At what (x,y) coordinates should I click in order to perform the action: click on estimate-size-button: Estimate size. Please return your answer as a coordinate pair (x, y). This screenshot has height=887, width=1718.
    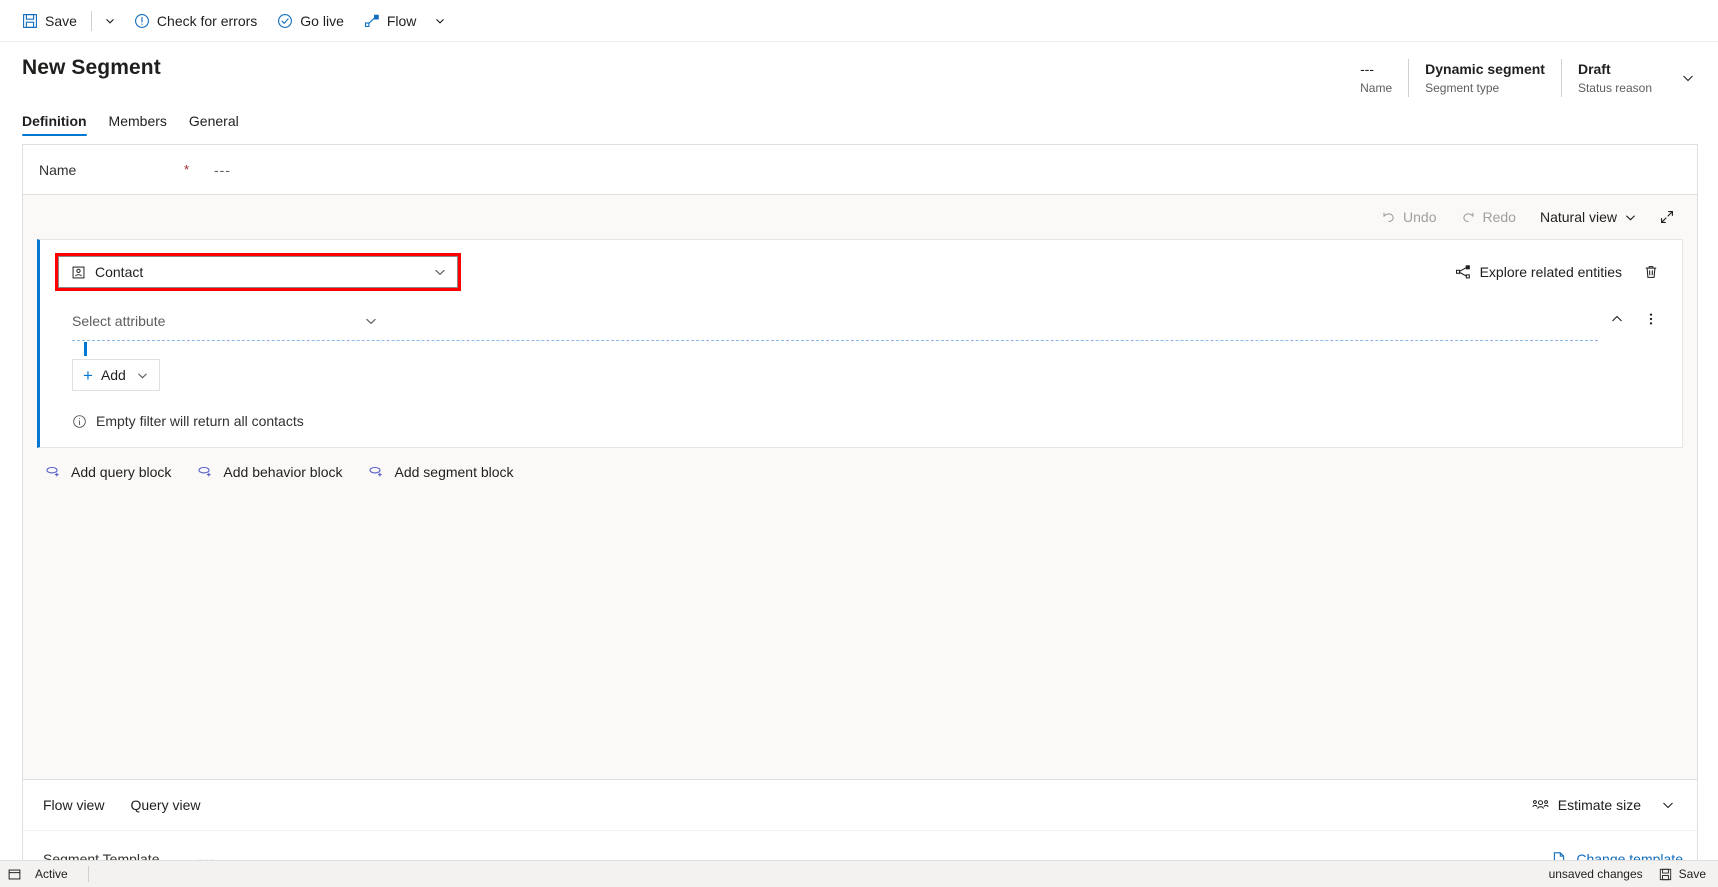
    Looking at the image, I should click on (1586, 805).